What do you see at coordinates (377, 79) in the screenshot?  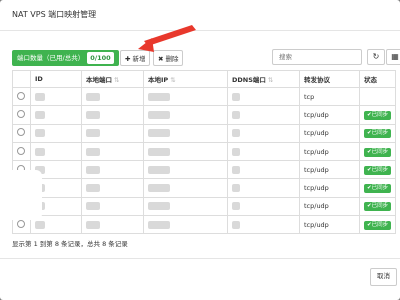 I see `column-header-status: 状态` at bounding box center [377, 79].